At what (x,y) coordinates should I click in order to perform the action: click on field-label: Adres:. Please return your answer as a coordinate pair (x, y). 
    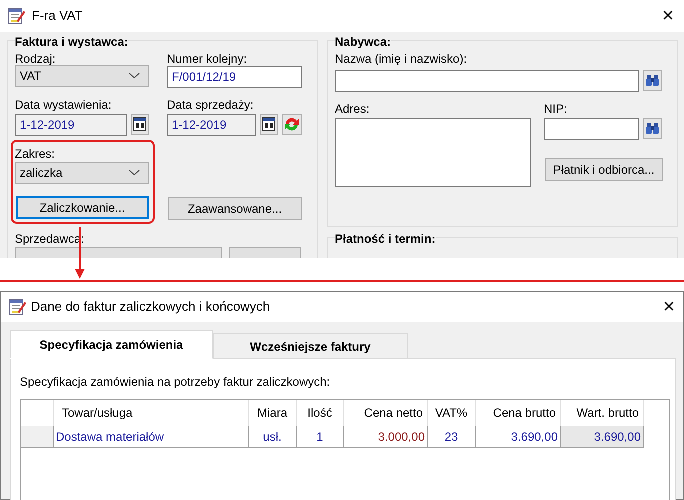
    Looking at the image, I should click on (353, 109).